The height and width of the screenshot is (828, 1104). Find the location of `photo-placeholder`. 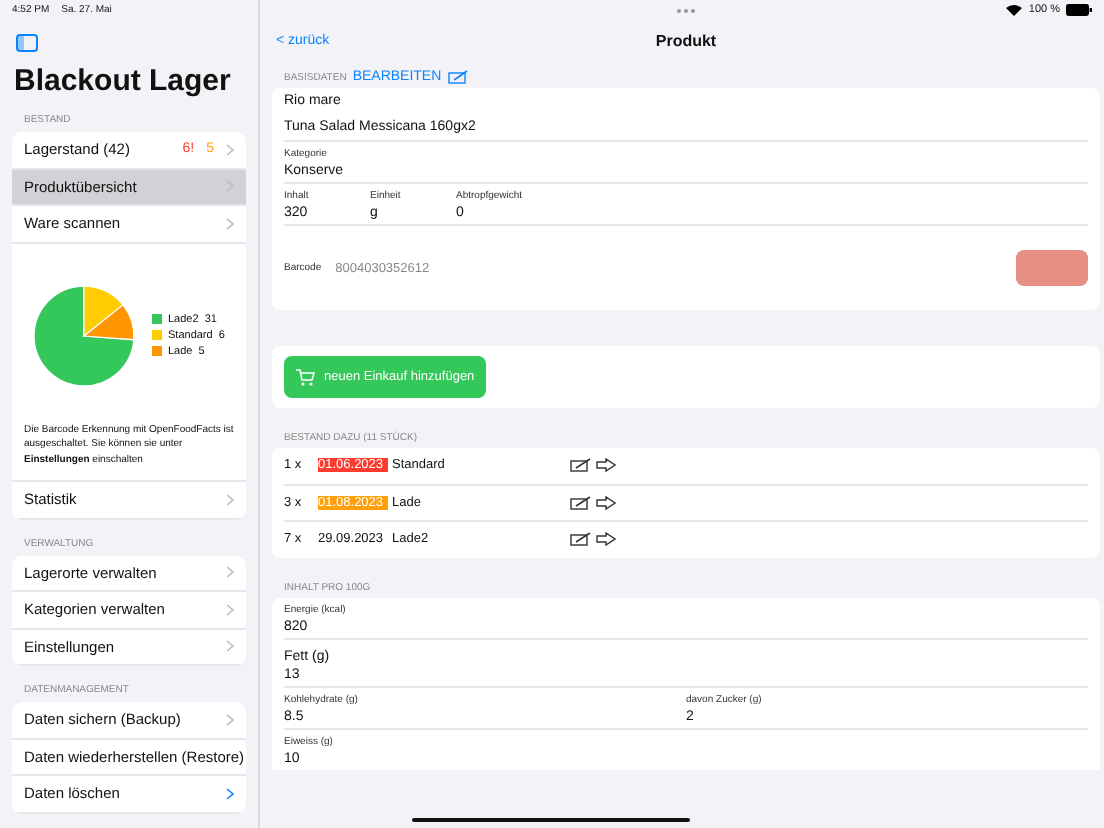

photo-placeholder is located at coordinates (1052, 268).